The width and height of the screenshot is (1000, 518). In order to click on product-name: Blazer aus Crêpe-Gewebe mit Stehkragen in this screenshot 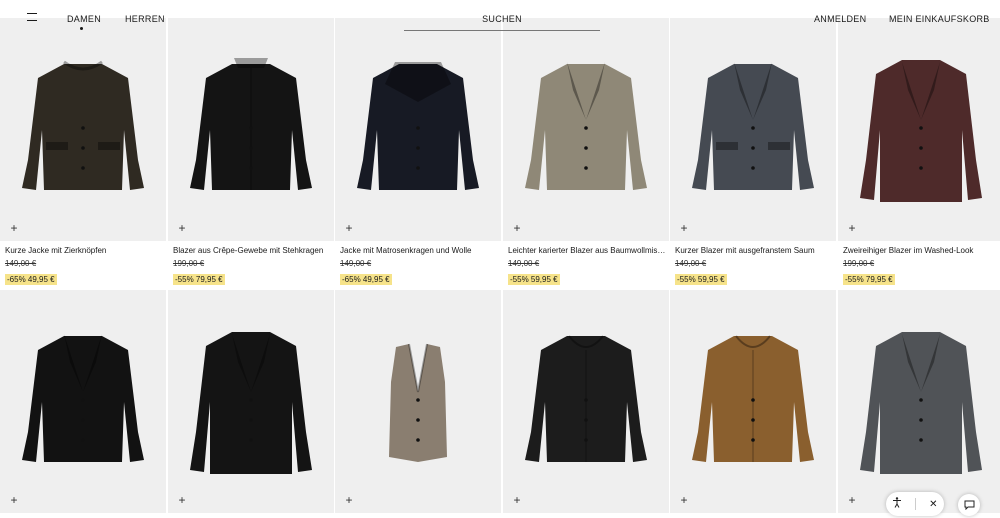, I will do `click(252, 251)`.